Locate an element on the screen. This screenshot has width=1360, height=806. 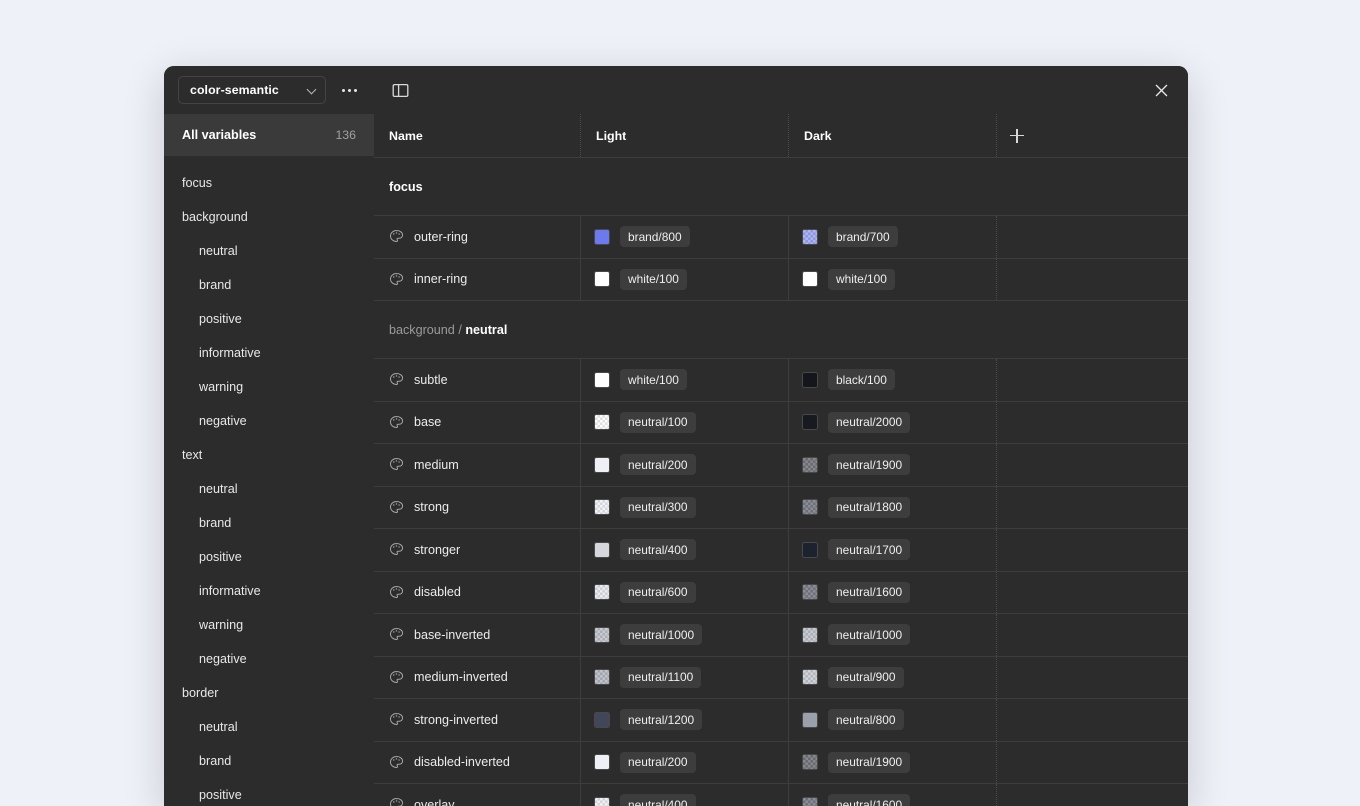
cell-dark: black/100 is located at coordinates (892, 380).